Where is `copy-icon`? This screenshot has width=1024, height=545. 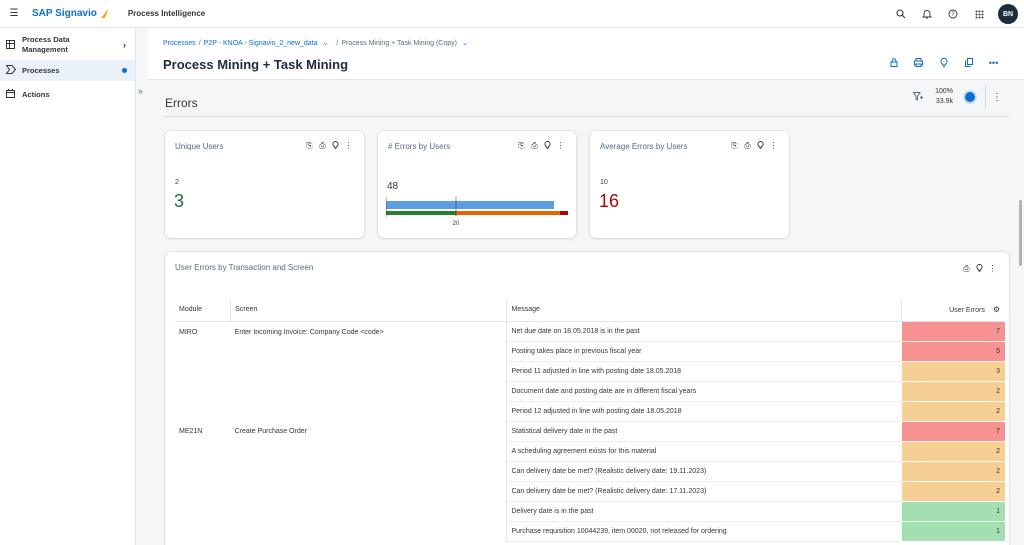
copy-icon is located at coordinates (968, 63).